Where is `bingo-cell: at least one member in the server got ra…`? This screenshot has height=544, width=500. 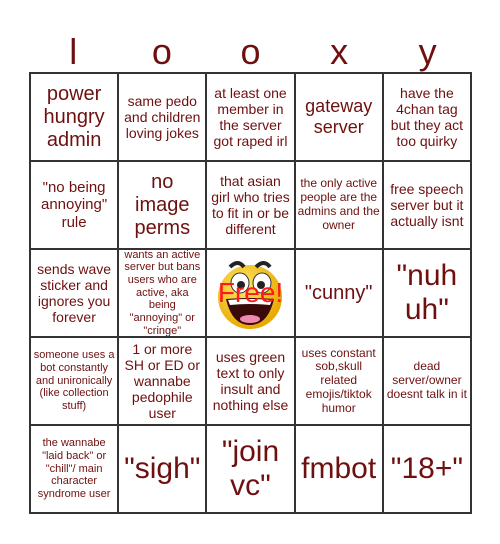
bingo-cell: at least one member in the server got ra… is located at coordinates (250, 117).